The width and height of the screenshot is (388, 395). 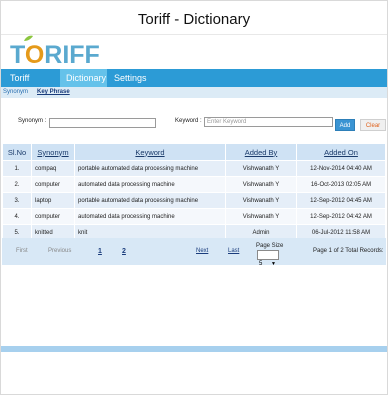 What do you see at coordinates (261, 152) in the screenshot?
I see `header-added-by: Added By` at bounding box center [261, 152].